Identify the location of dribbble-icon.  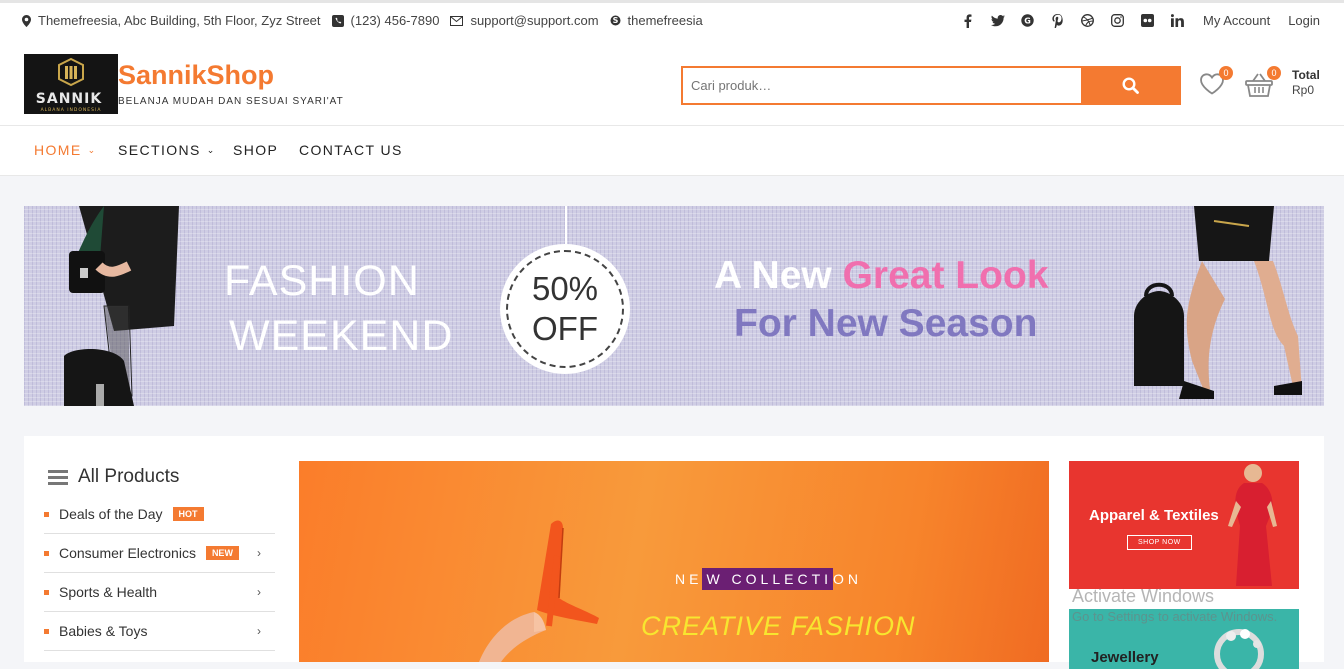
(1088, 21).